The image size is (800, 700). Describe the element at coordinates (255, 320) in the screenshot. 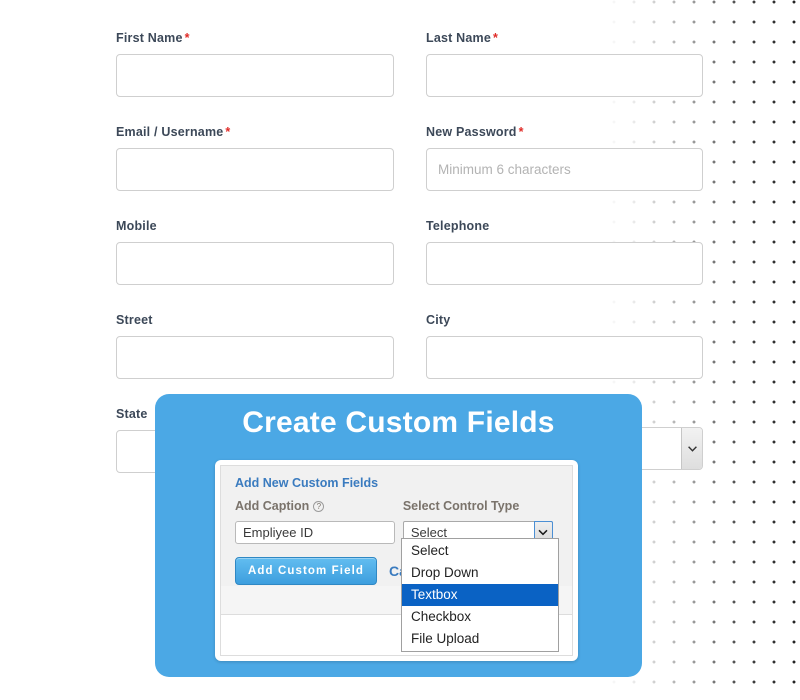

I see `field-label-street: Street` at that location.